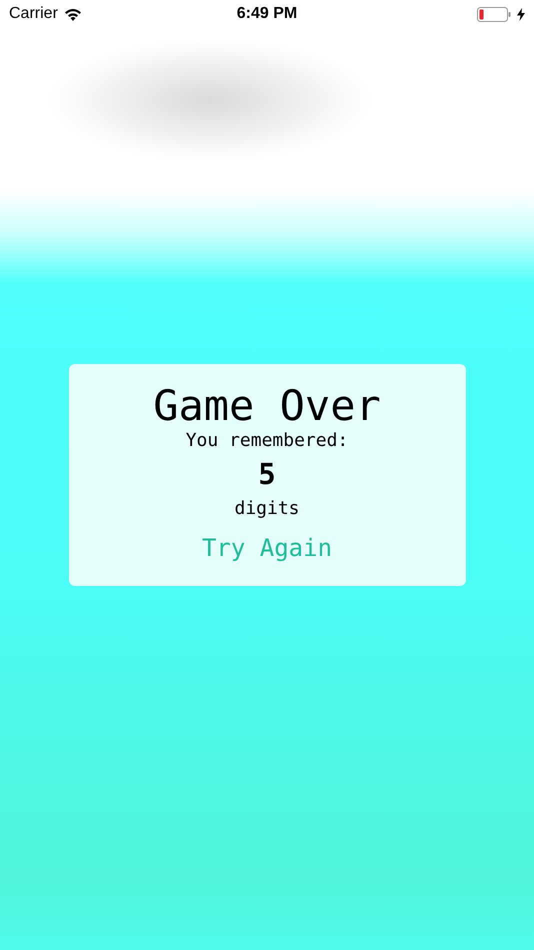 The width and height of the screenshot is (534, 950). What do you see at coordinates (73, 14) in the screenshot?
I see `wifi-icon` at bounding box center [73, 14].